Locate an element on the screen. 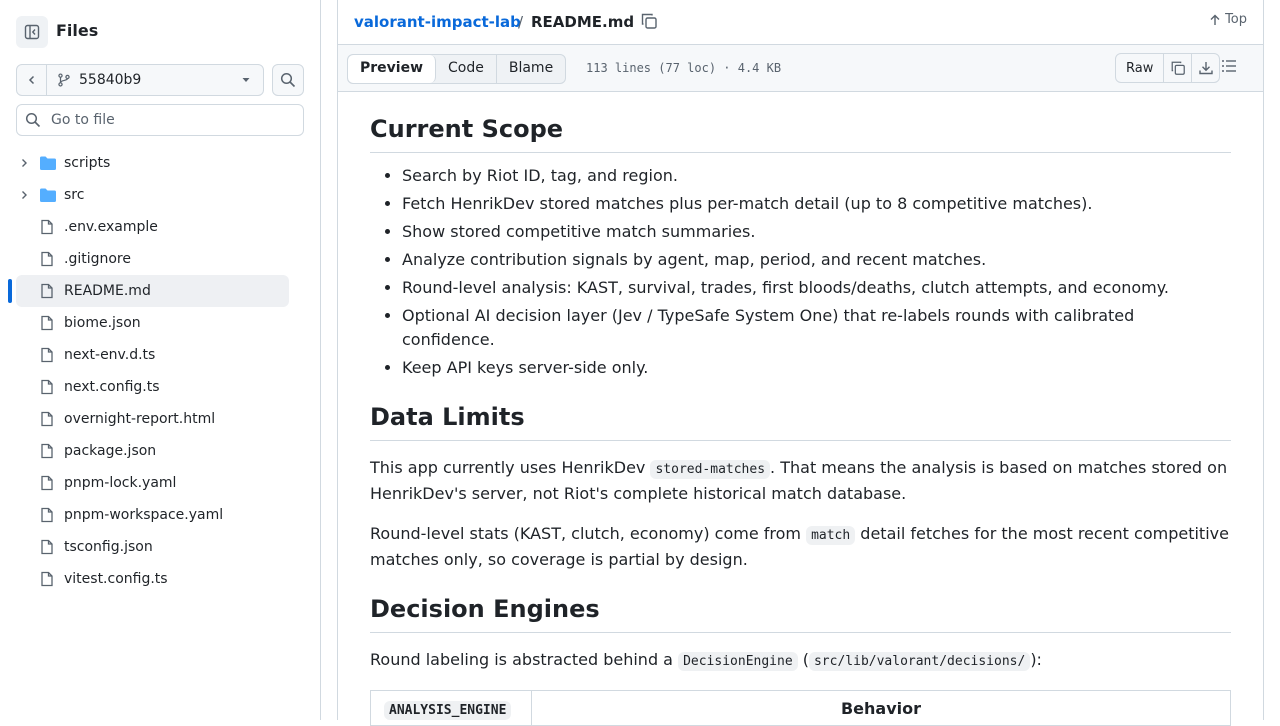  tree-item-label: package.json is located at coordinates (110, 451).